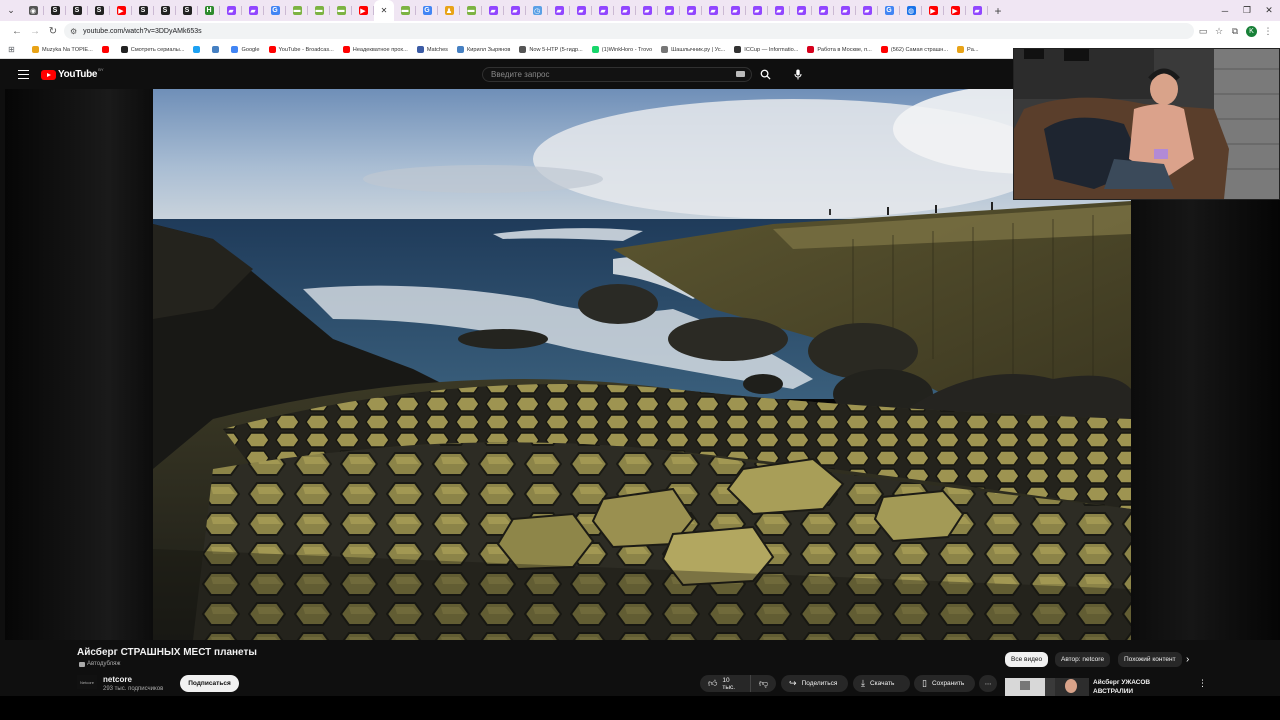  What do you see at coordinates (142, 31) in the screenshot?
I see `address-url: youtube.com/watch?v=3DDyAMk653s` at bounding box center [142, 31].